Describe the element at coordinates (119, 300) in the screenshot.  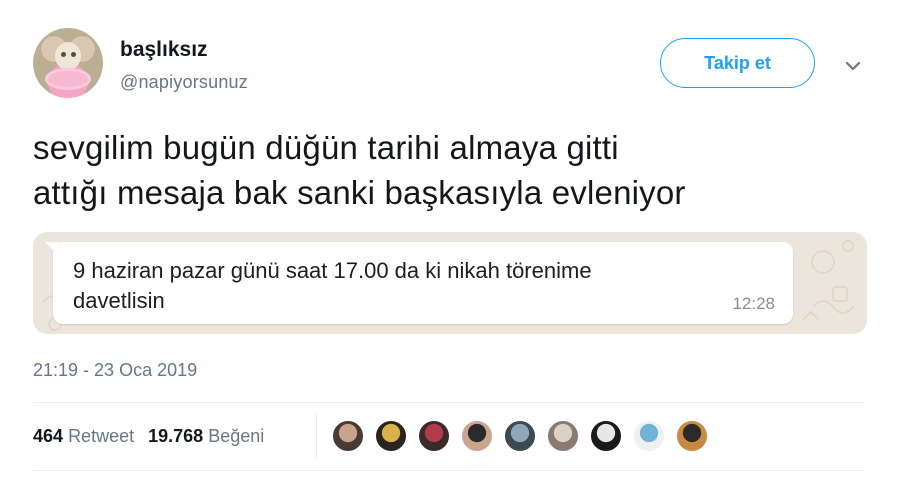
I see `chat-message-line: davetlisin` at that location.